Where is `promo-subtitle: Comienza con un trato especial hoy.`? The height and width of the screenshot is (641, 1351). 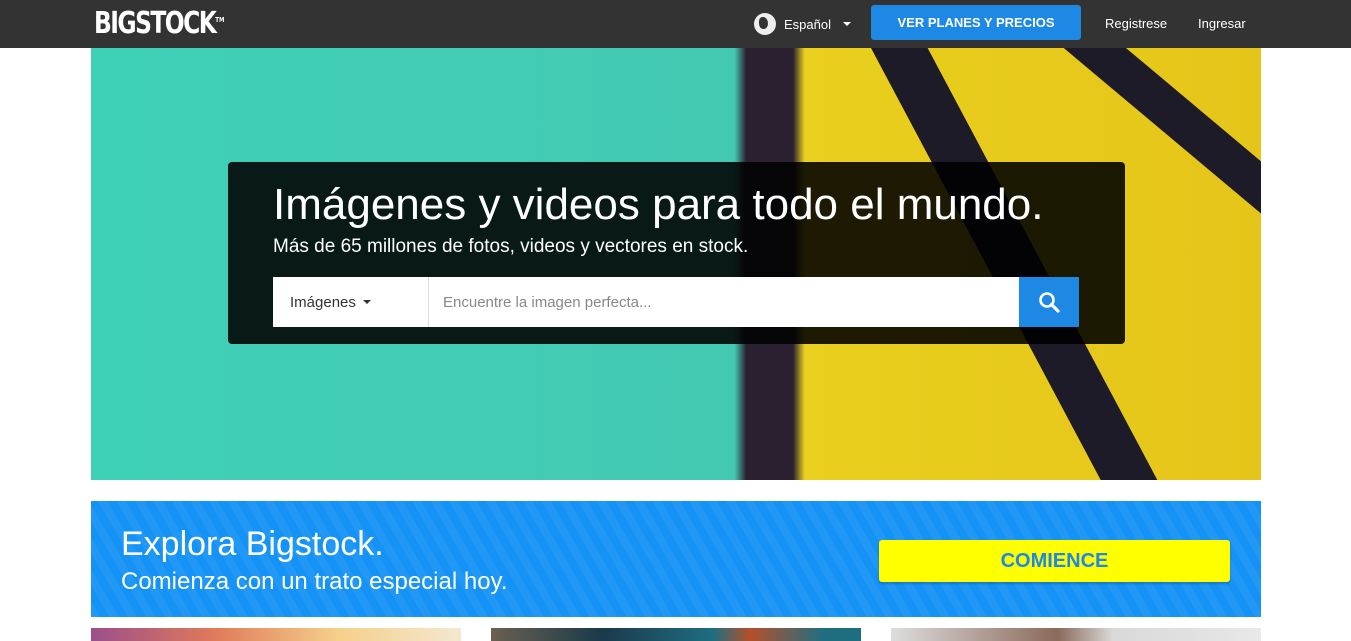
promo-subtitle: Comienza con un trato especial hoy. is located at coordinates (314, 581).